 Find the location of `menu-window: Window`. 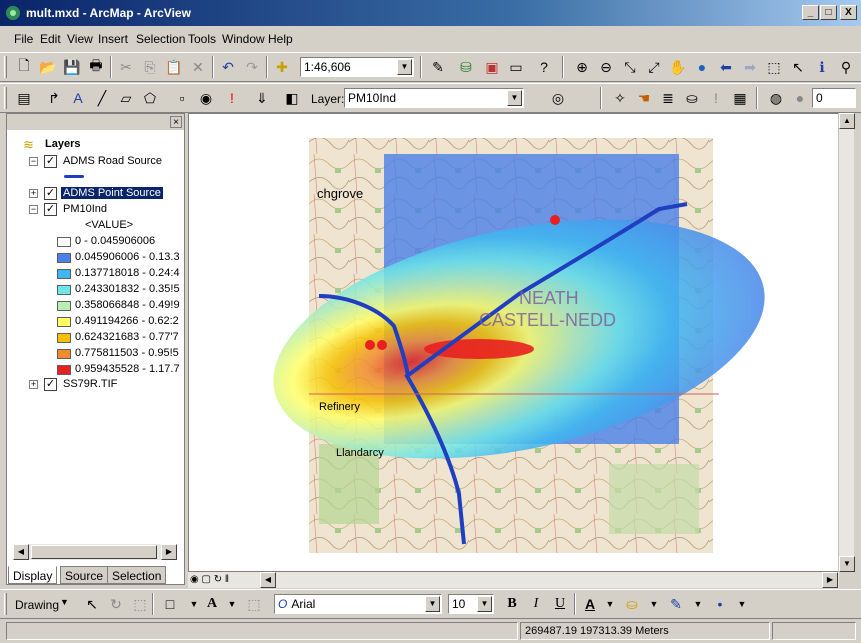

menu-window: Window is located at coordinates (243, 39).